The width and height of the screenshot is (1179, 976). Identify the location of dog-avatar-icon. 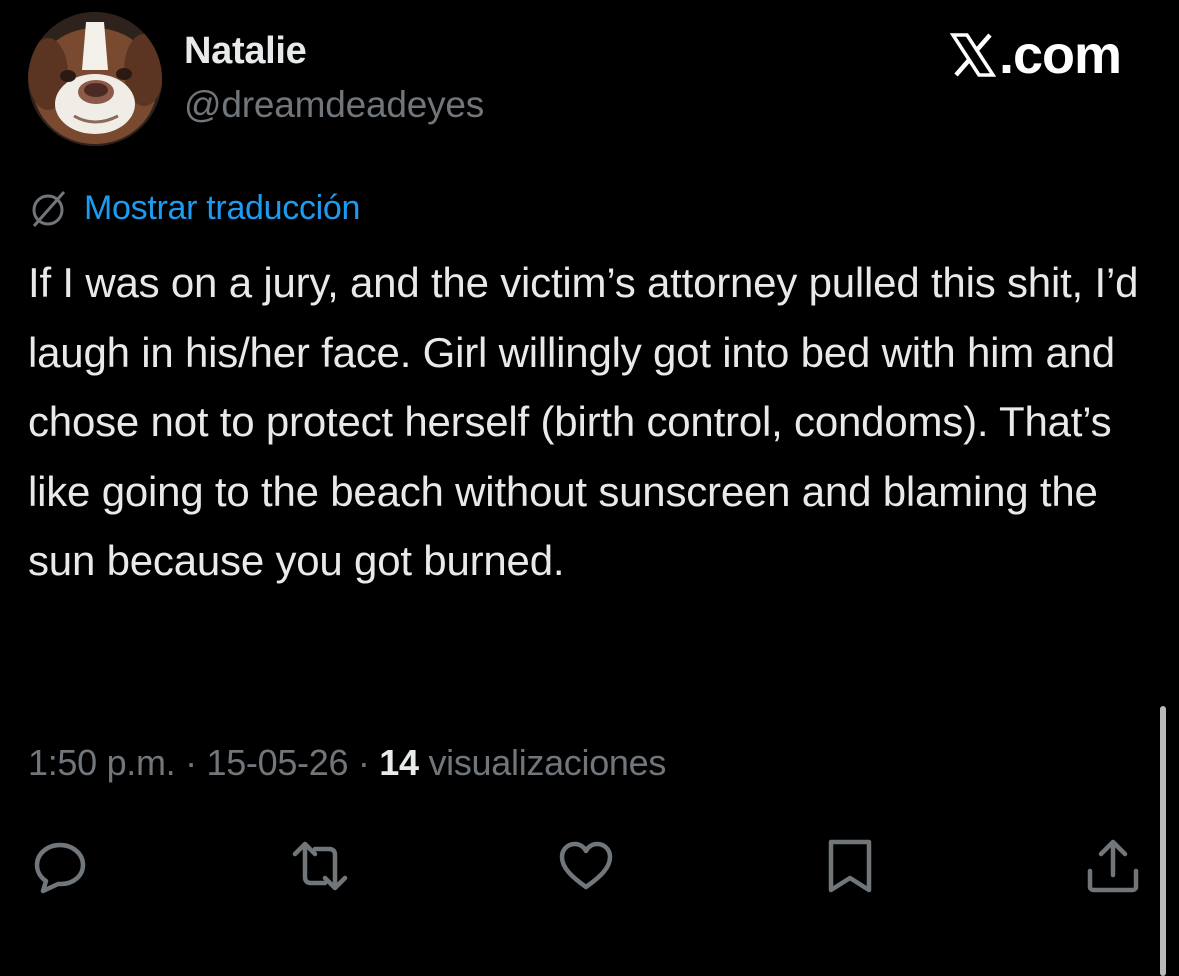
(95, 79).